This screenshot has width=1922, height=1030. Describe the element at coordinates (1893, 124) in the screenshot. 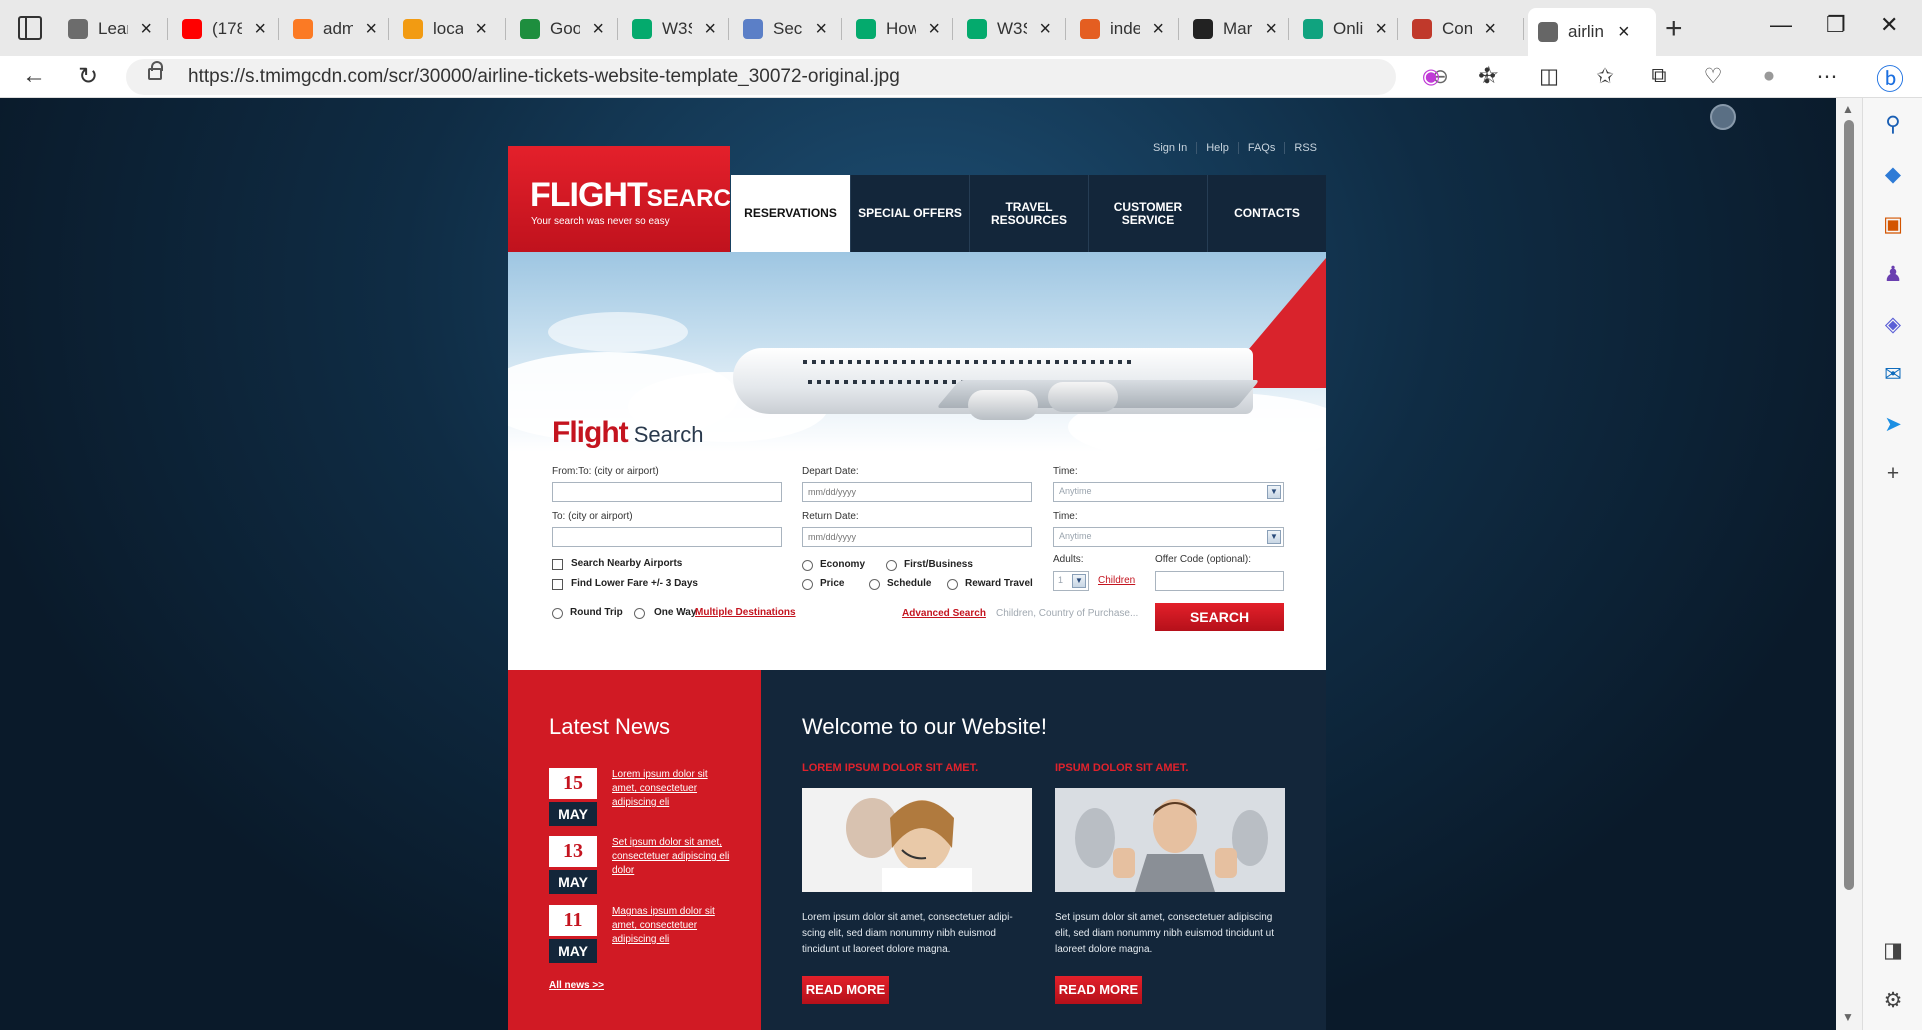

I see `search-icon: ⚲` at that location.